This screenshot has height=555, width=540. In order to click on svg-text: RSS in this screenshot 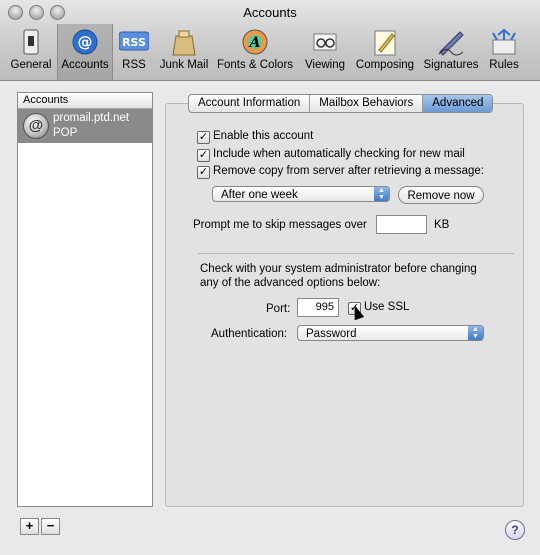, I will do `click(134, 42)`.